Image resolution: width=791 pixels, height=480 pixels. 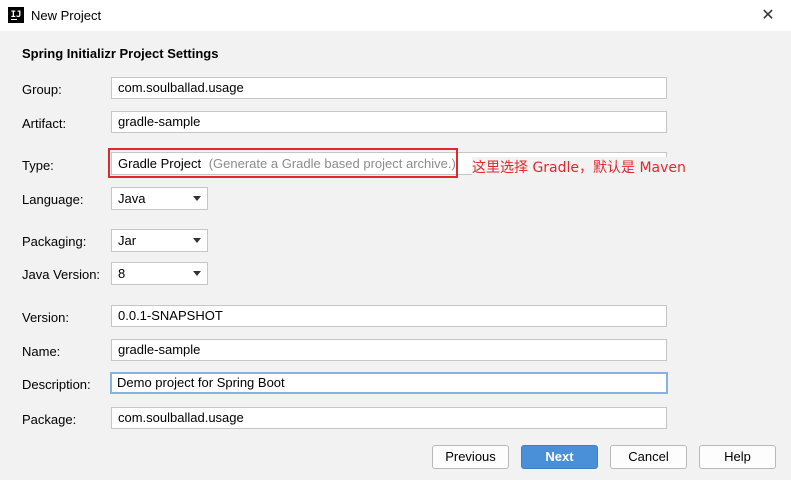 What do you see at coordinates (389, 350) in the screenshot?
I see `name-field: gradle-sample` at bounding box center [389, 350].